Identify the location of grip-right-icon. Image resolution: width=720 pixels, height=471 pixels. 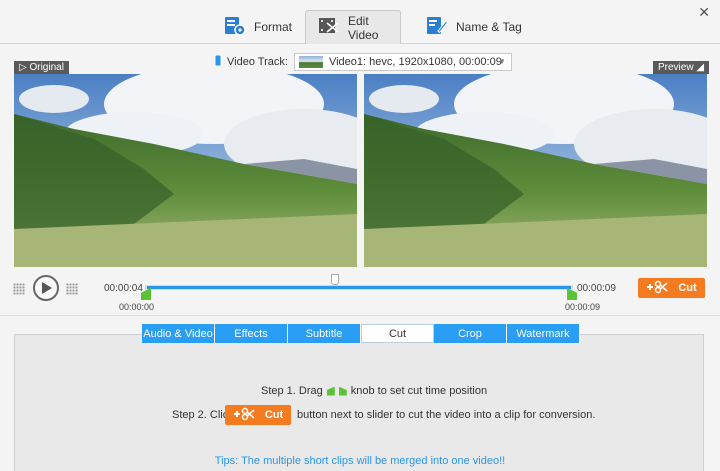
(72, 289).